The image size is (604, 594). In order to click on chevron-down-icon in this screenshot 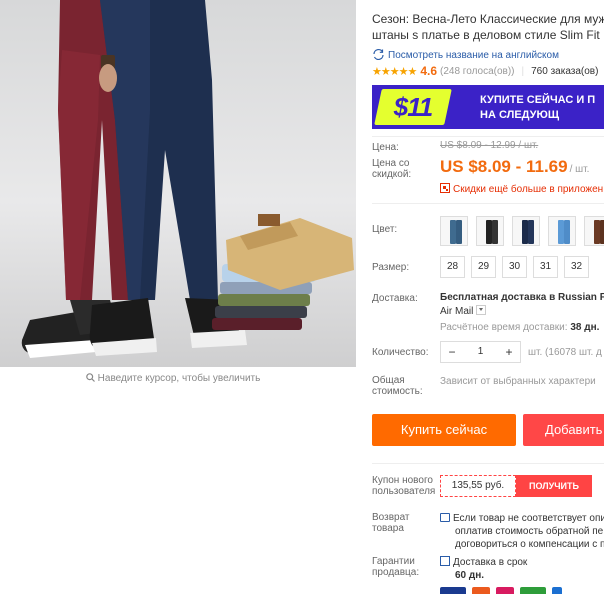, I will do `click(481, 310)`.